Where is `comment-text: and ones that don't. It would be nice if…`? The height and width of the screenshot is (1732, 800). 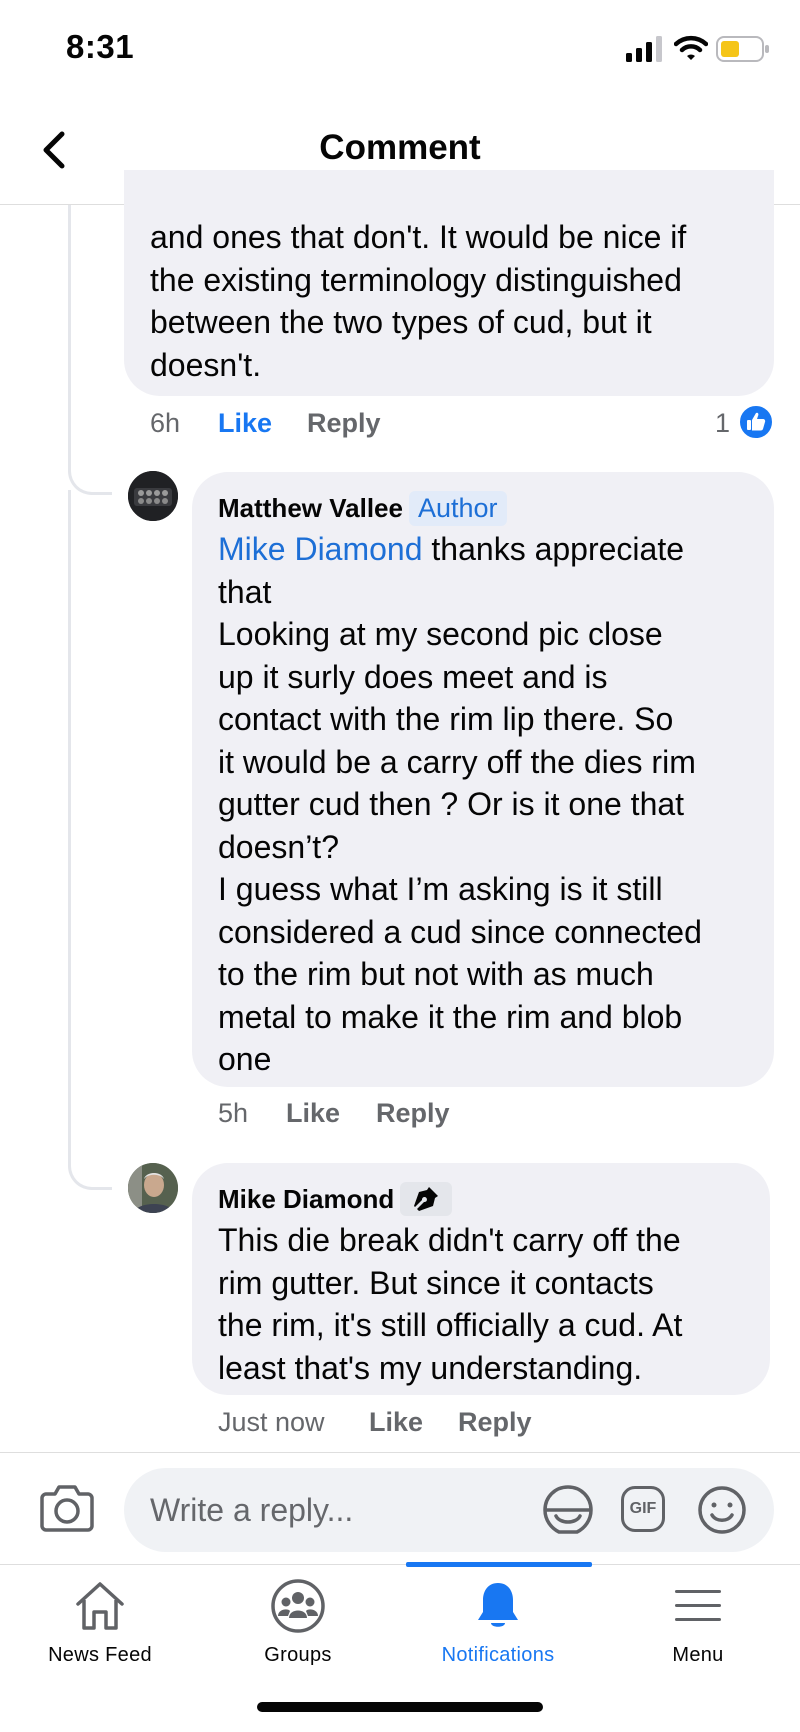 comment-text: and ones that don't. It would be nice if… is located at coordinates (418, 301).